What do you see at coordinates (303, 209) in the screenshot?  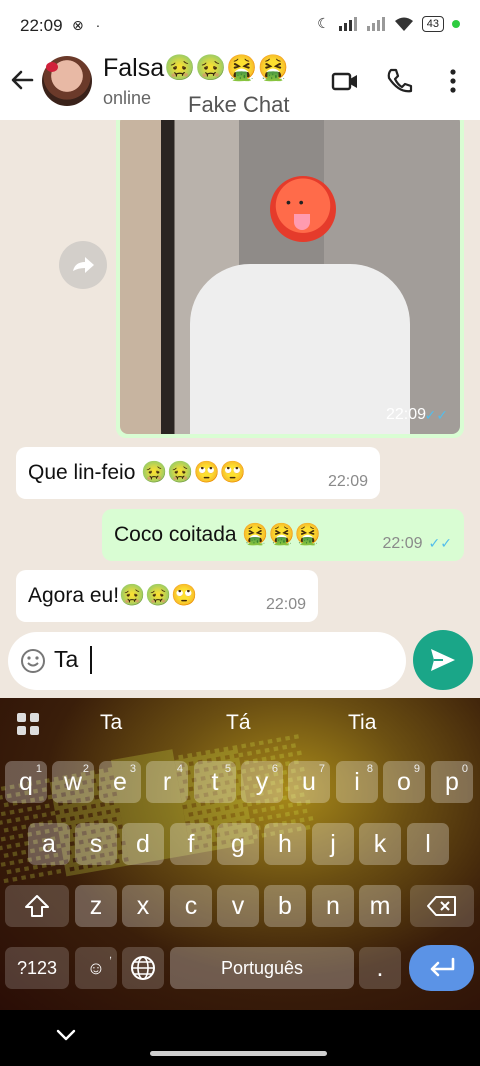 I see `face-sticker-icon` at bounding box center [303, 209].